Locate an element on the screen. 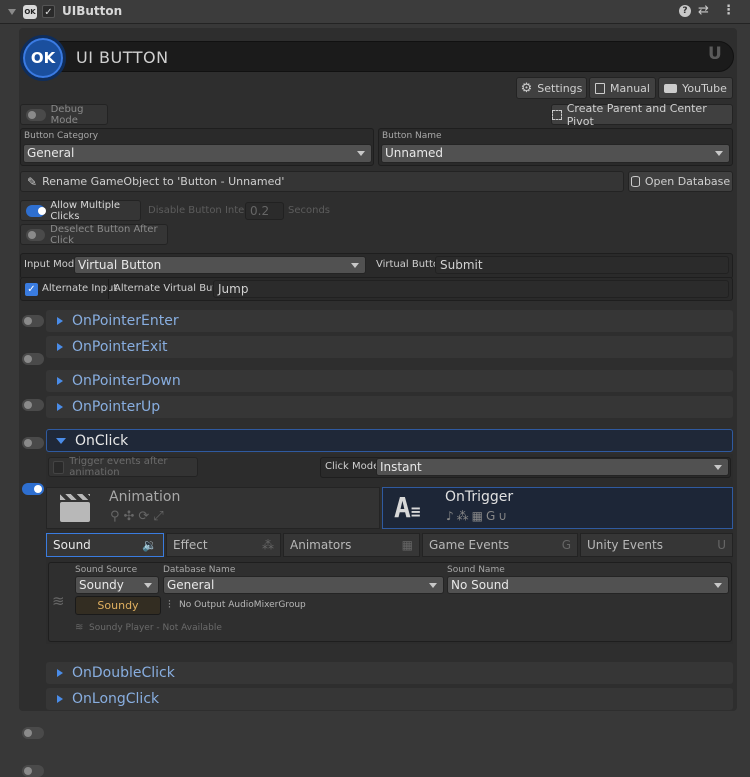 This screenshot has height=777, width=750. open-database-button: Open Database is located at coordinates (680, 181).